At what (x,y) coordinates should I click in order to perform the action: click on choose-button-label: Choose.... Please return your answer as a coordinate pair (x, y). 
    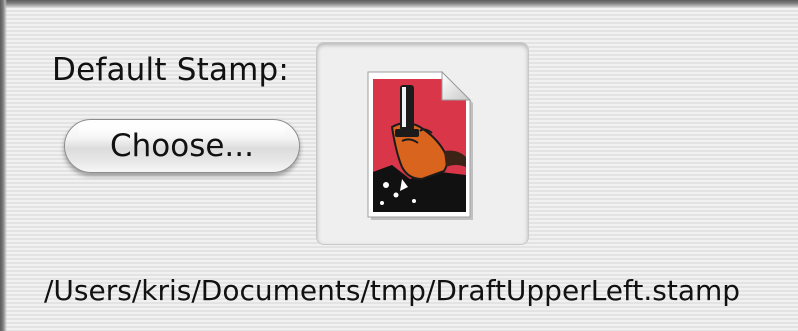
    Looking at the image, I should click on (181, 146).